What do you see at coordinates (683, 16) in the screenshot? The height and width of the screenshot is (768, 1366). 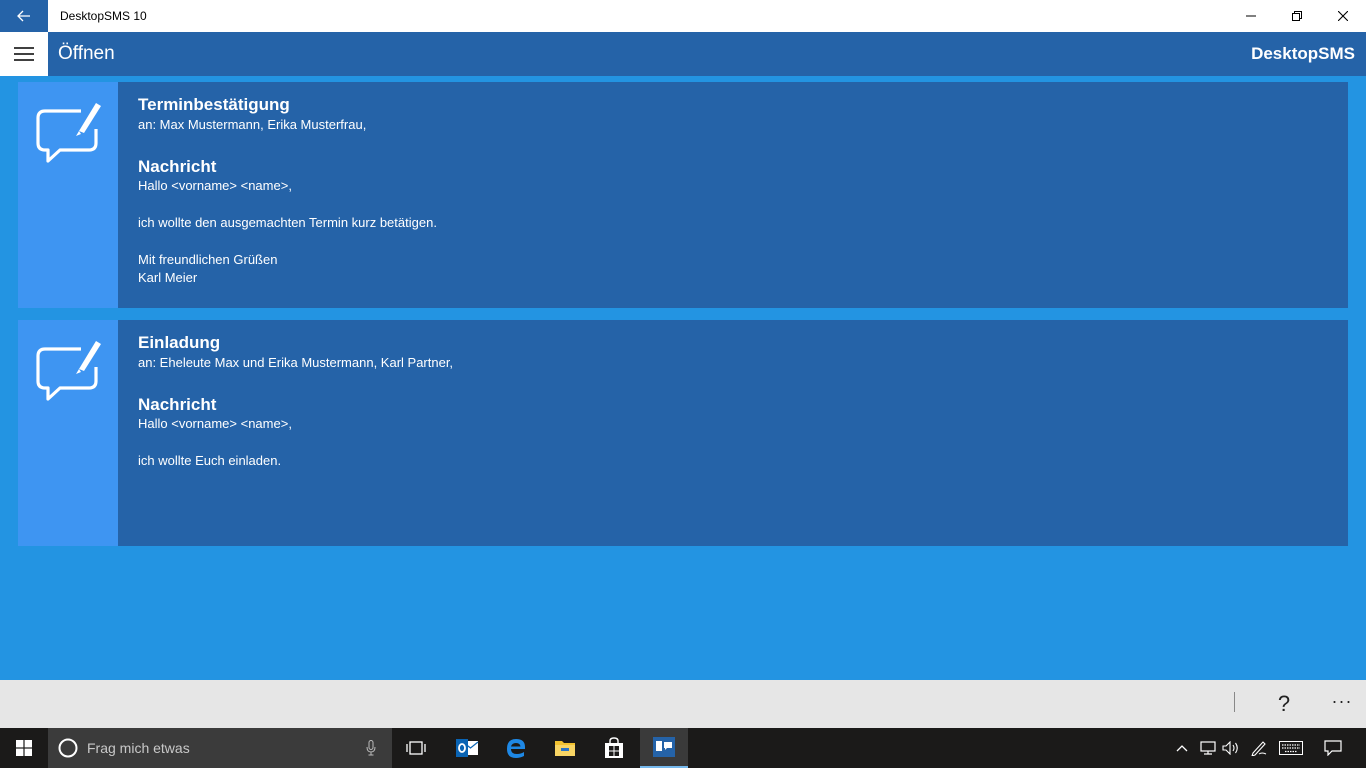 I see `title-bar: DesktopSMS 10` at bounding box center [683, 16].